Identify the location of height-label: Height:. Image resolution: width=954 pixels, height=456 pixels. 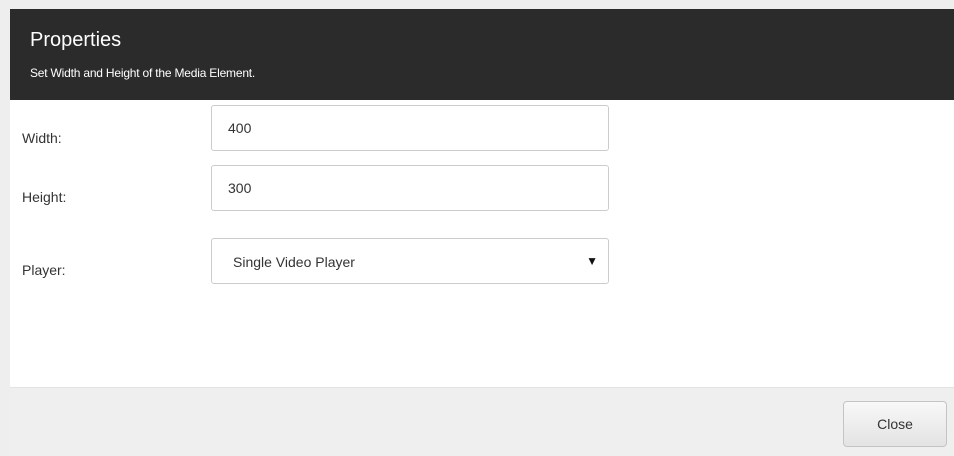
(44, 197).